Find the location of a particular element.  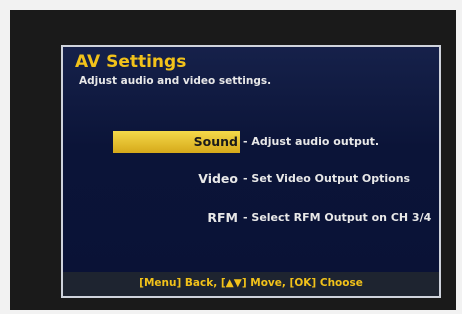

footer-bar: [Menu] Back, [▲▼] Move, [OK] Choose is located at coordinates (251, 284).